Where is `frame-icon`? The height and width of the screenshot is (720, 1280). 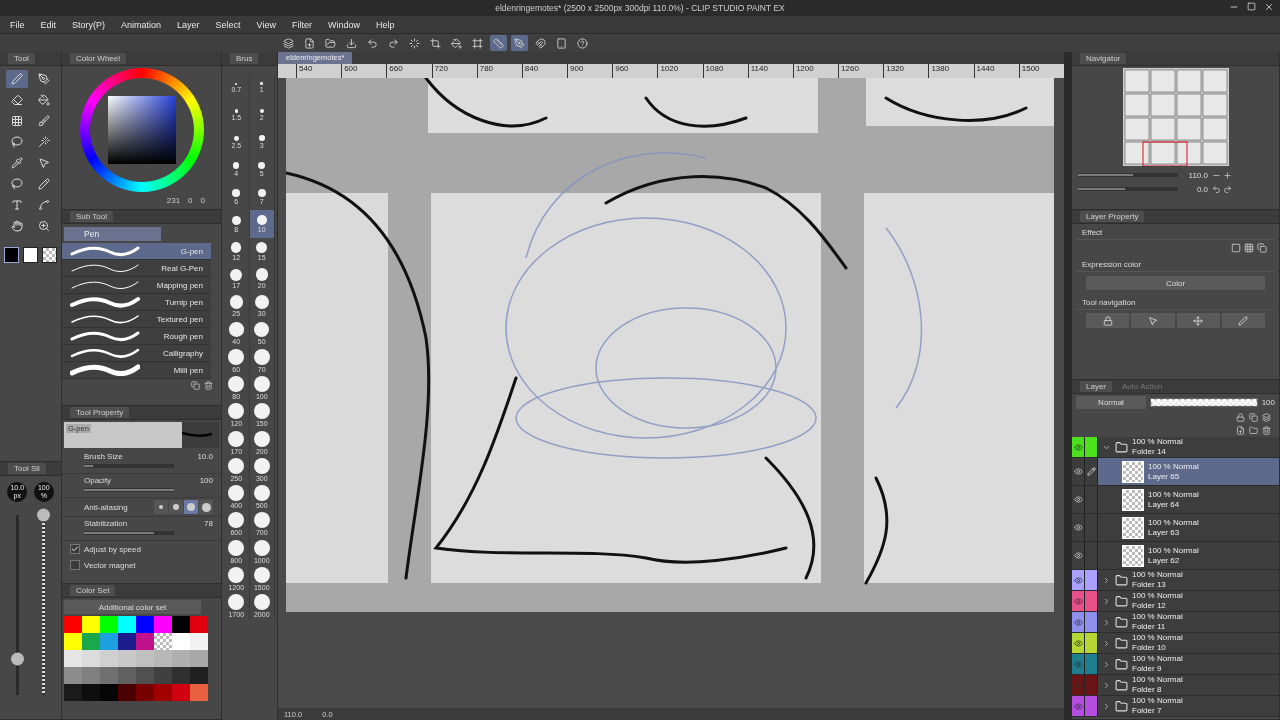 frame-icon is located at coordinates (477, 43).